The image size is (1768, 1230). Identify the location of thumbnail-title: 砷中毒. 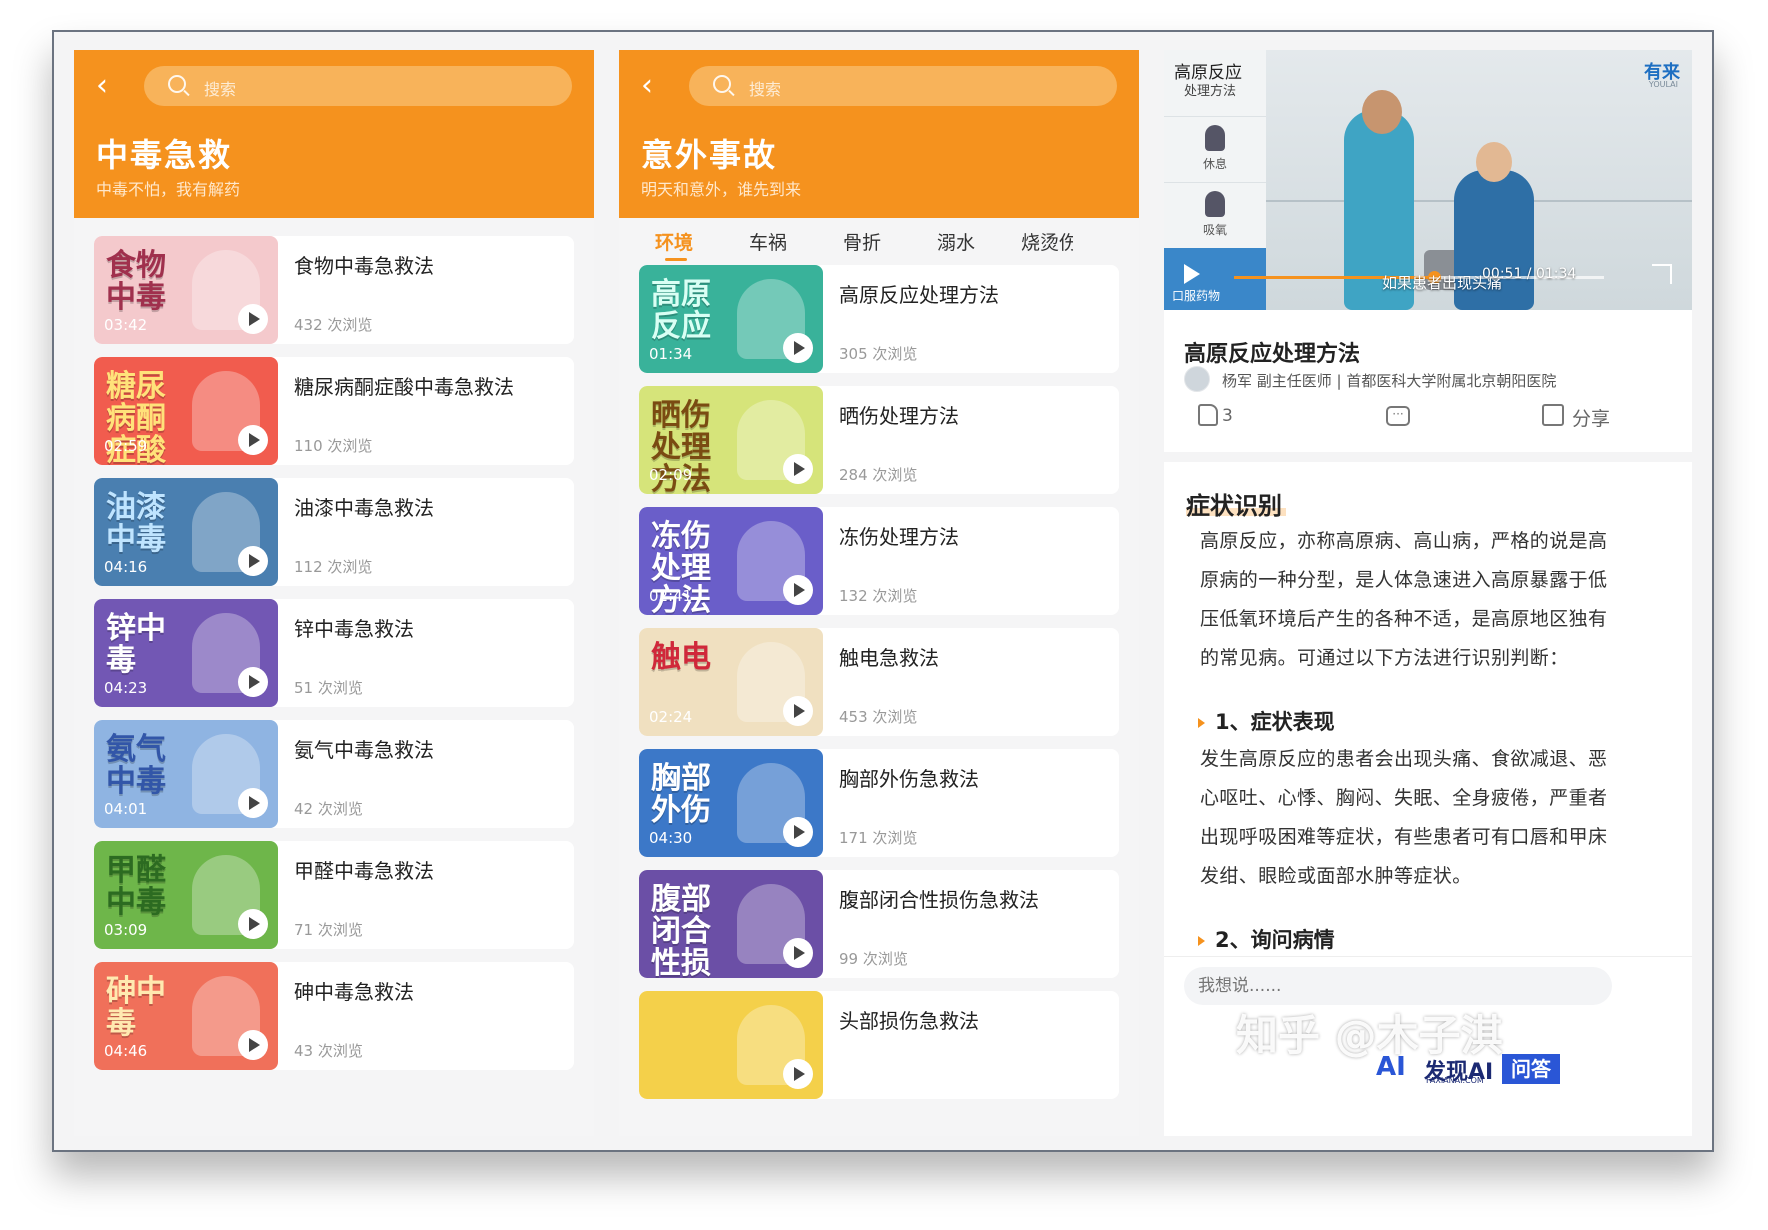
(136, 1007).